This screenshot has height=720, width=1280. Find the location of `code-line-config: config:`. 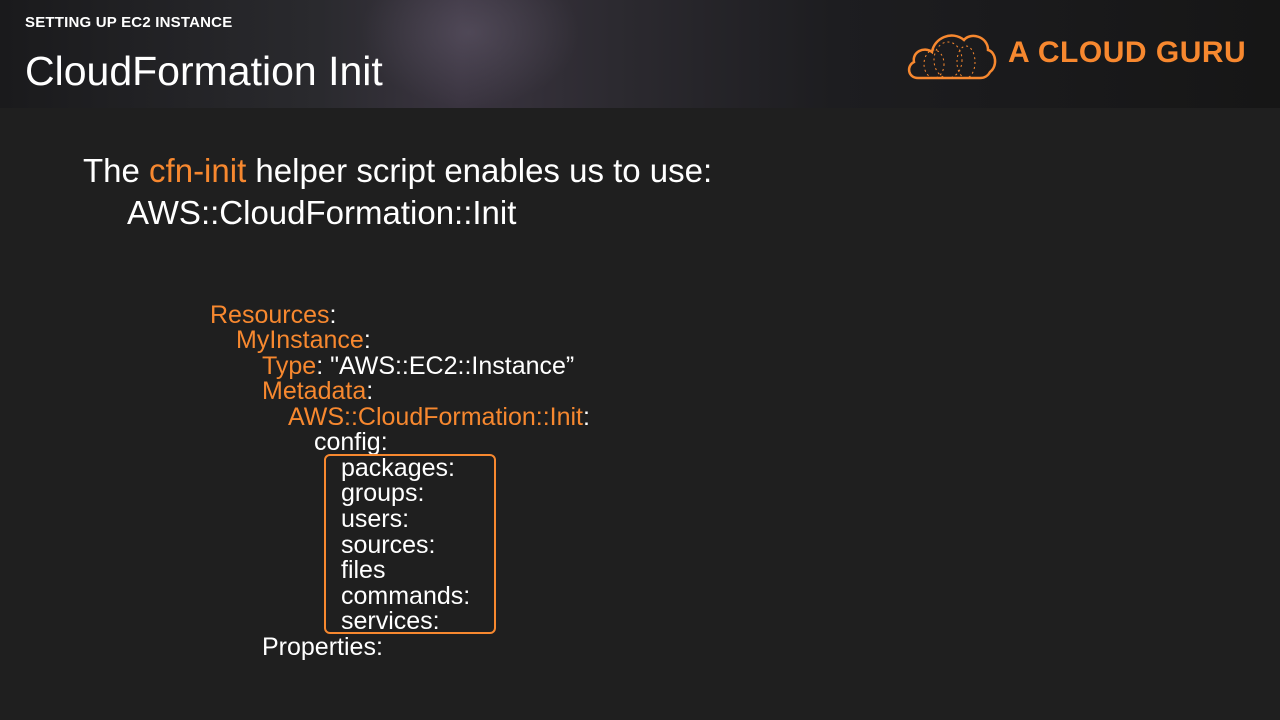

code-line-config: config: is located at coordinates (351, 442).